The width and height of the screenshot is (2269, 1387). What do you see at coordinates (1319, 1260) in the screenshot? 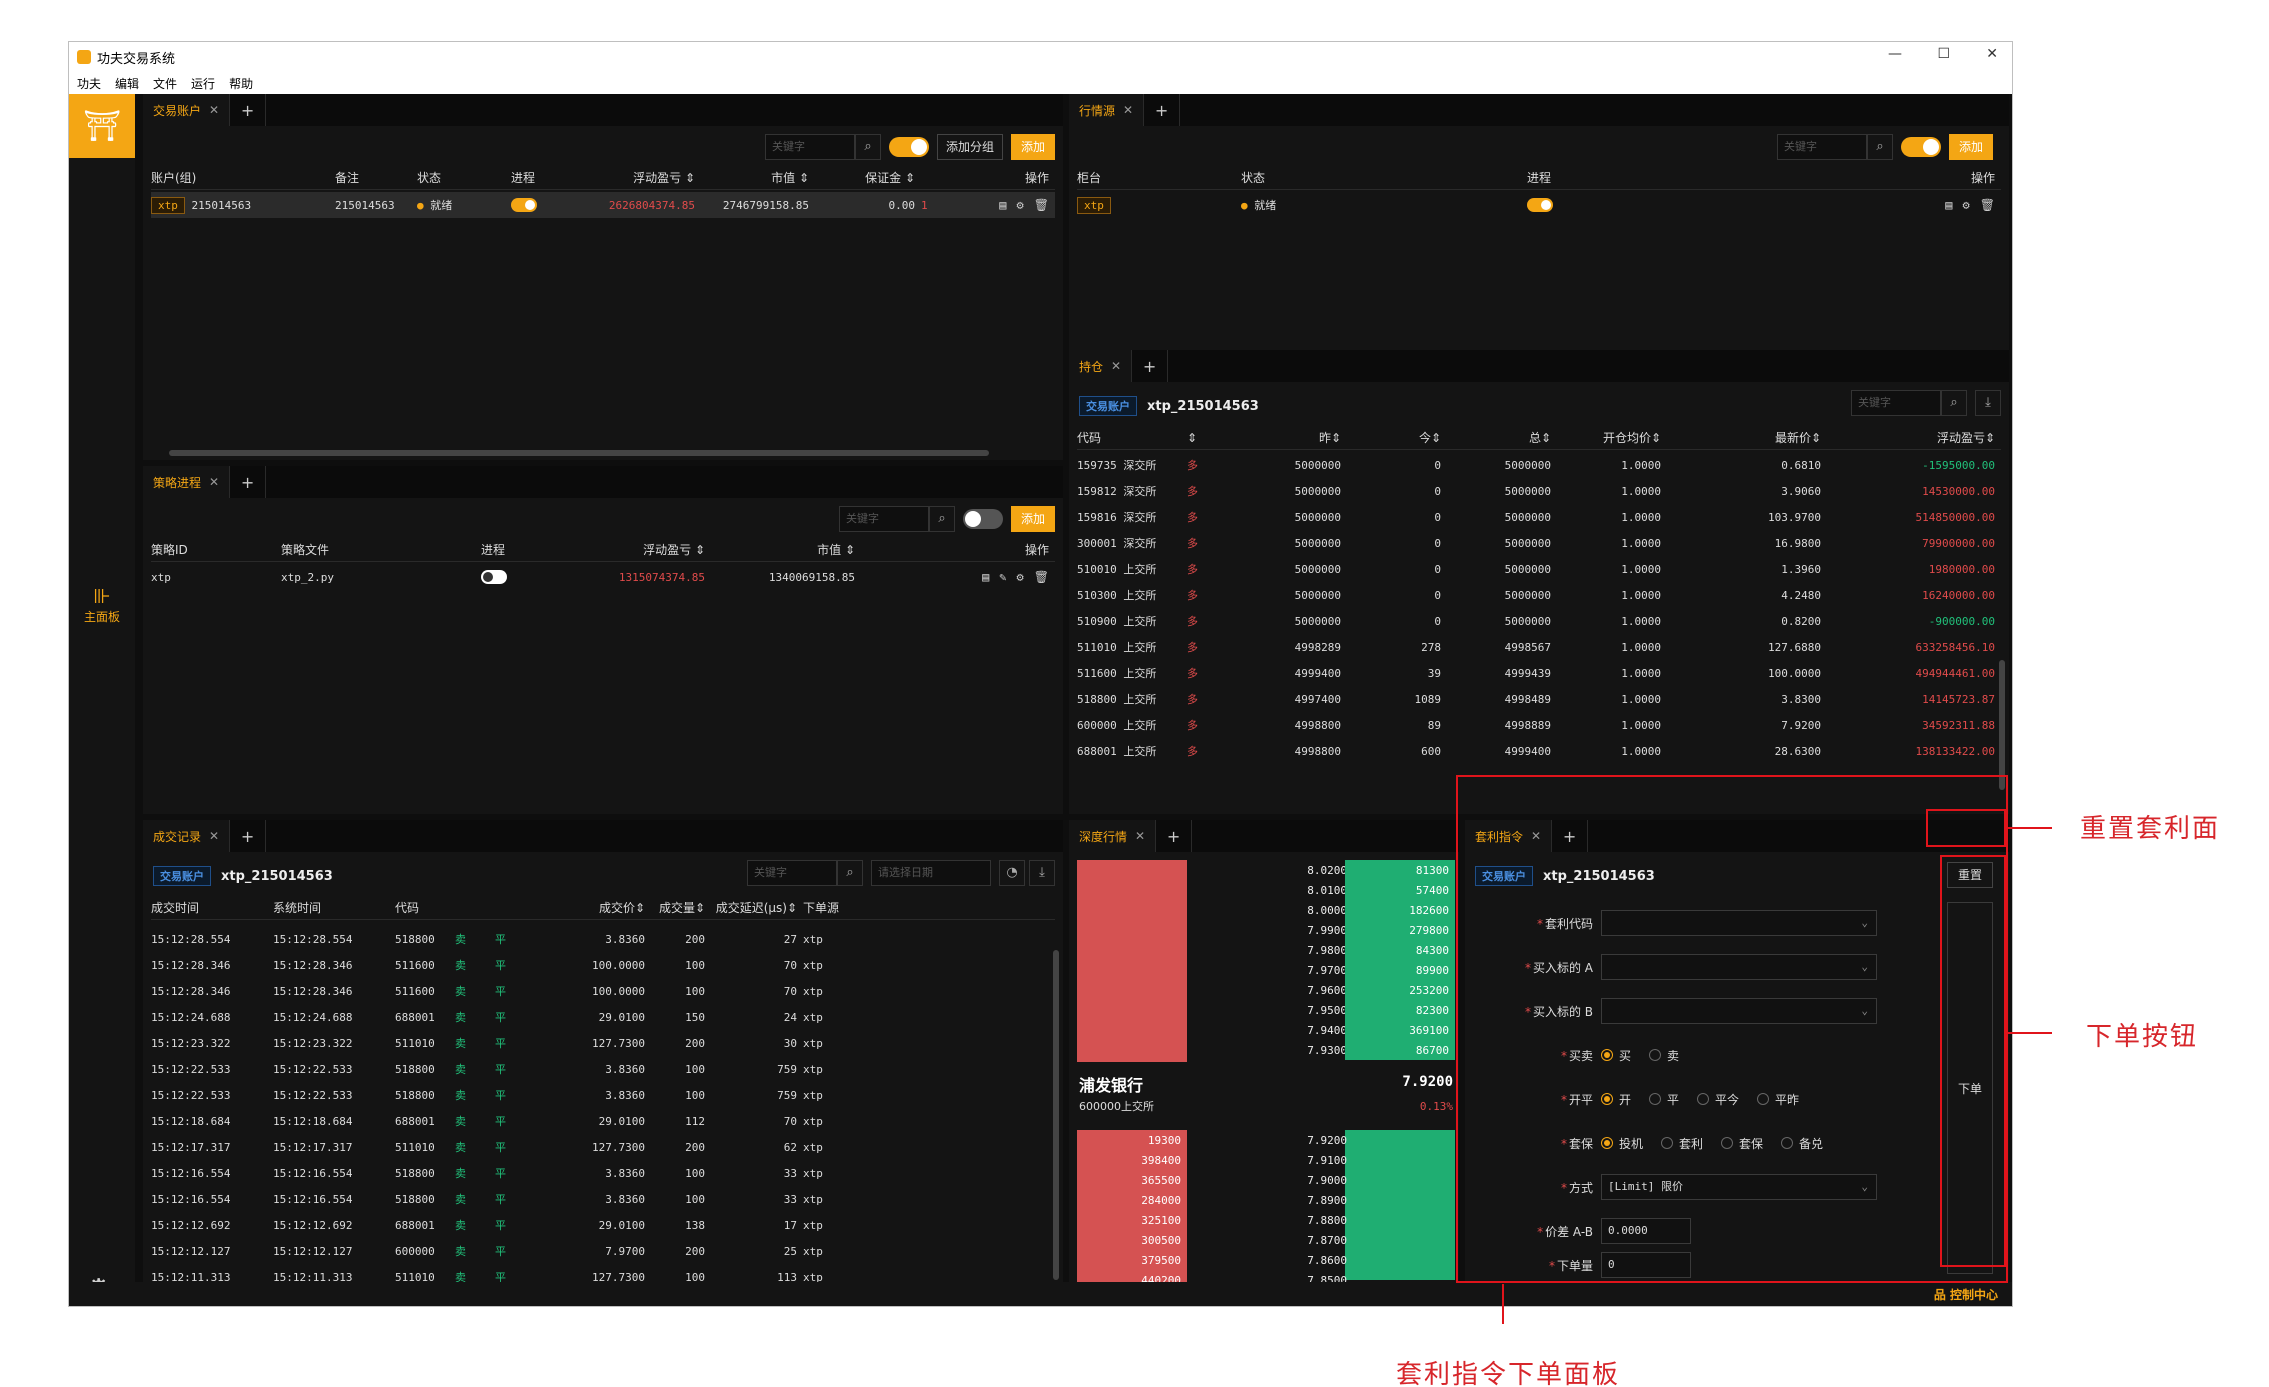
I see `bid-price: 7.8600` at bounding box center [1319, 1260].